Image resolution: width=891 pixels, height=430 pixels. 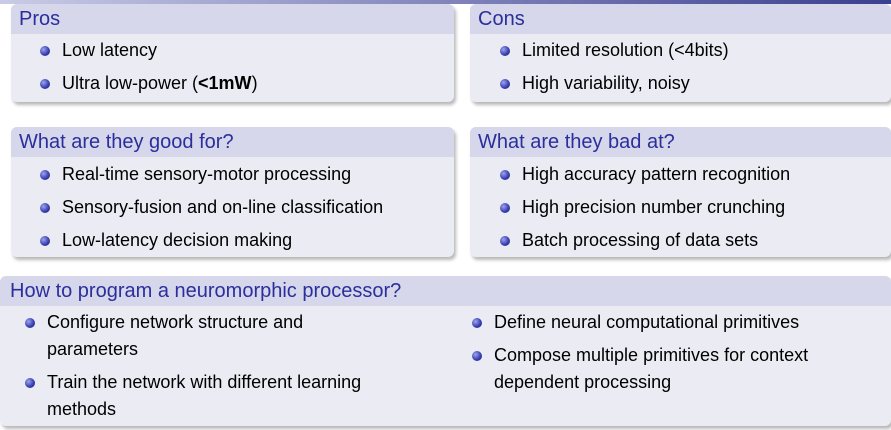 I want to click on list-item: Limited resolution (<4bits), so click(x=614, y=50).